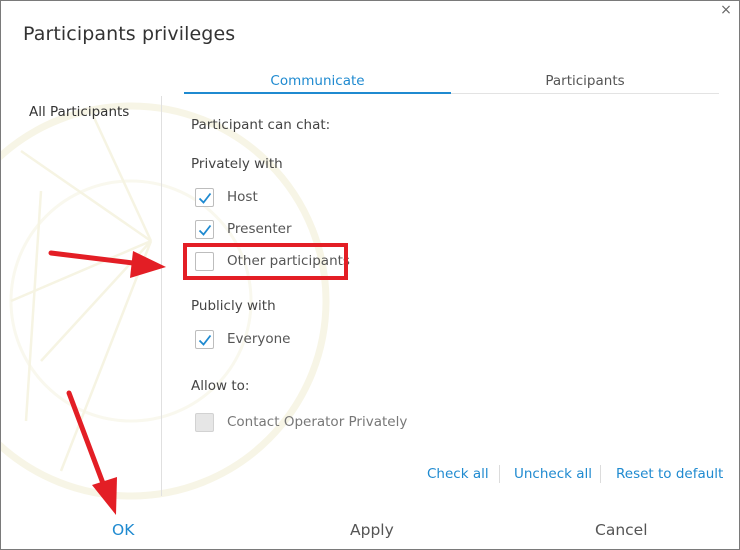  Describe the element at coordinates (129, 34) in the screenshot. I see `dialog-title: Participants privileges` at that location.